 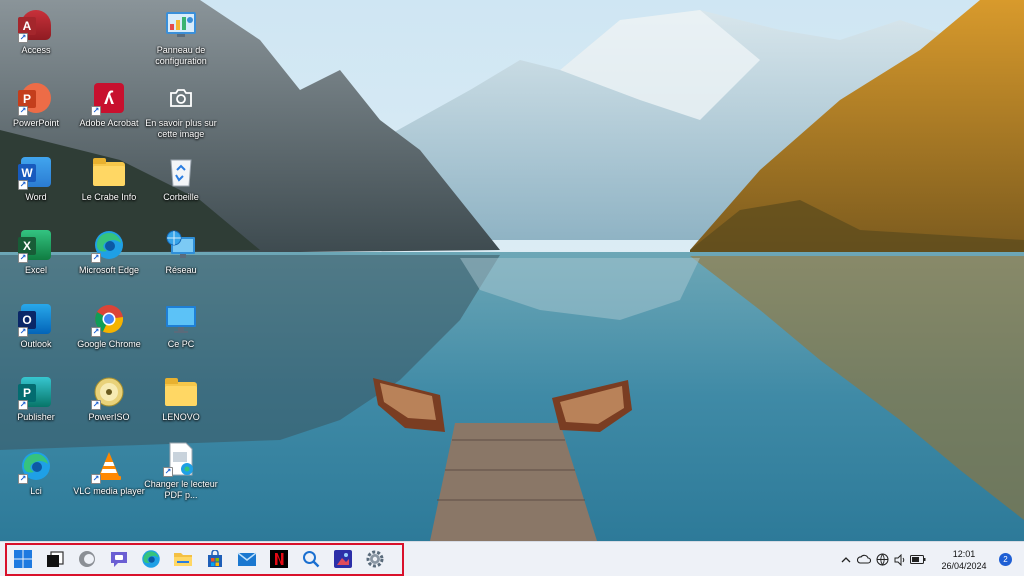 I want to click on desktop-icon-excel: X ↗ Excel, so click(x=37, y=259).